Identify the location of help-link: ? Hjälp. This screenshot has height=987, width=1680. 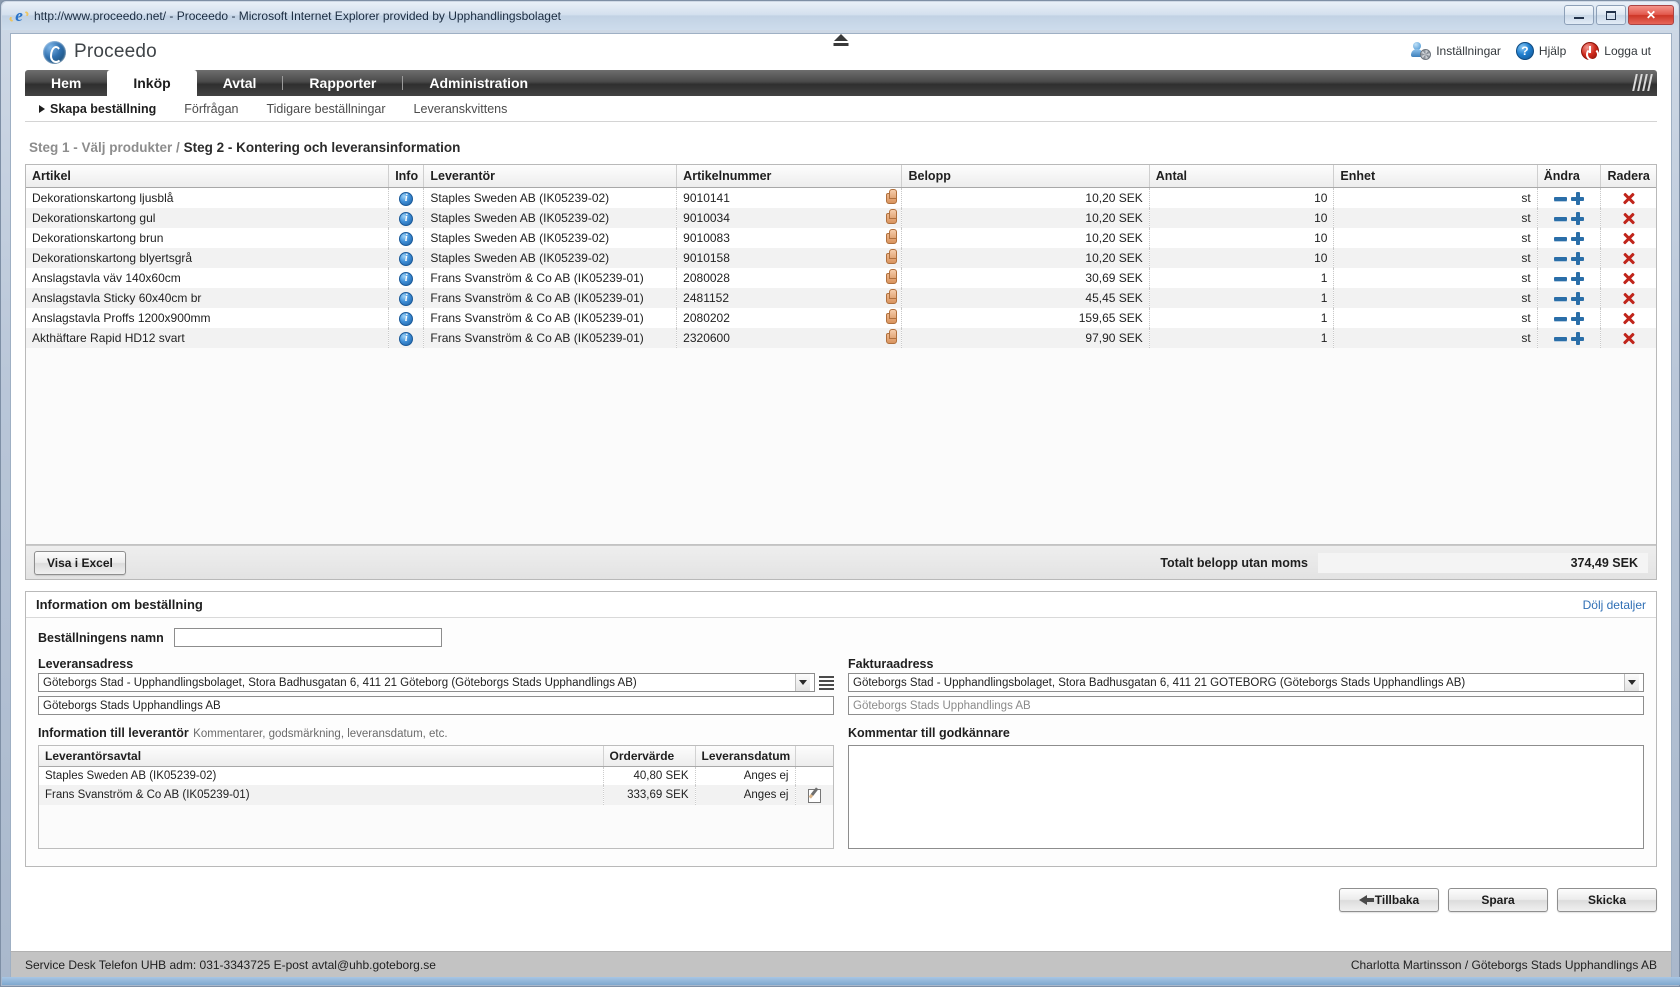
(1540, 51).